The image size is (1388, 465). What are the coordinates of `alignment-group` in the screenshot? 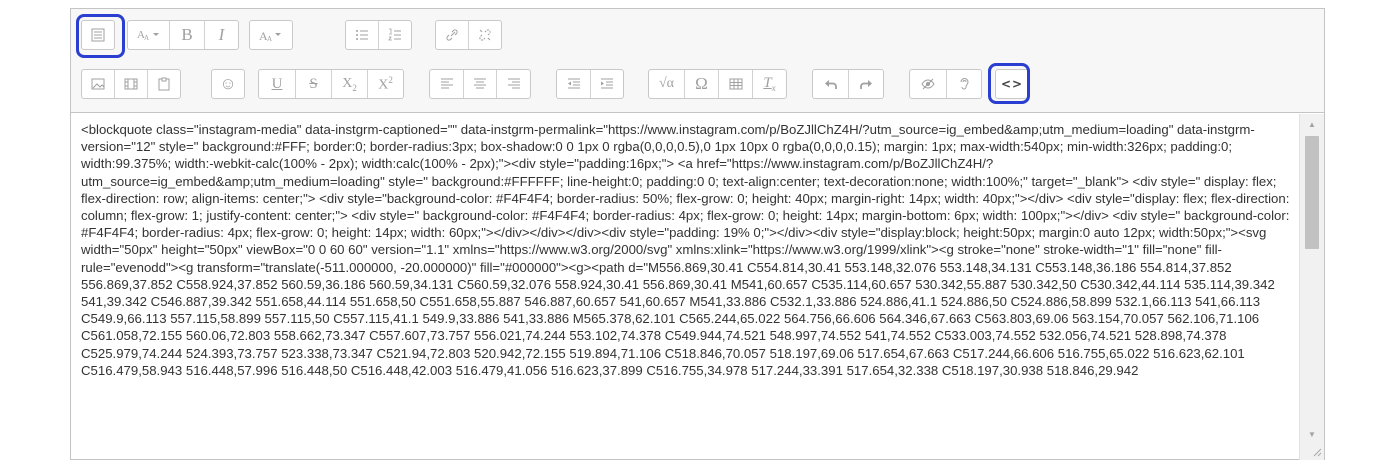 It's located at (480, 84).